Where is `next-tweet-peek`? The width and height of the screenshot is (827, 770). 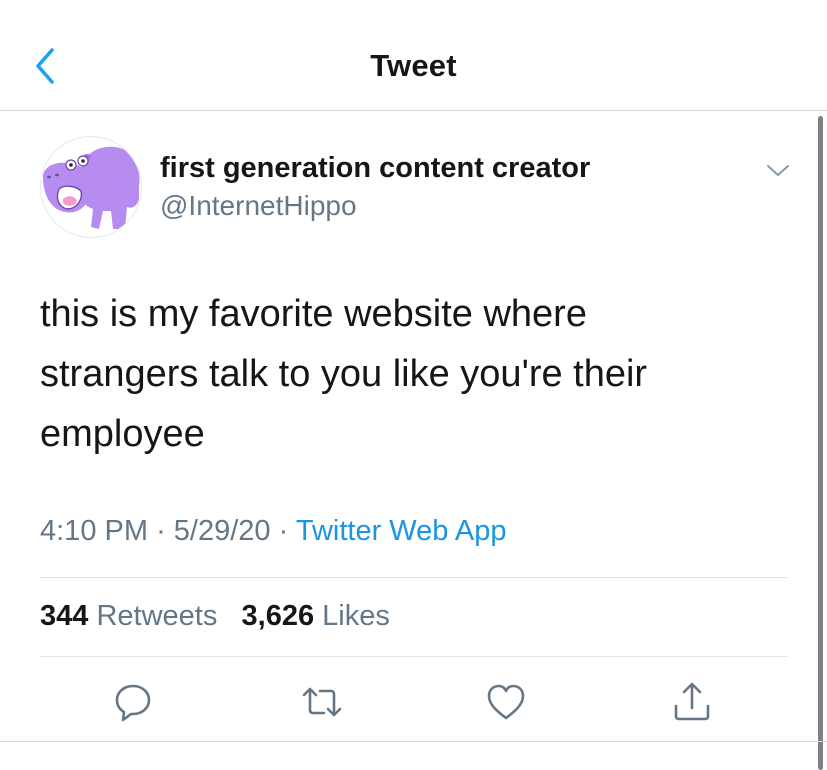
next-tweet-peek is located at coordinates (290, 766).